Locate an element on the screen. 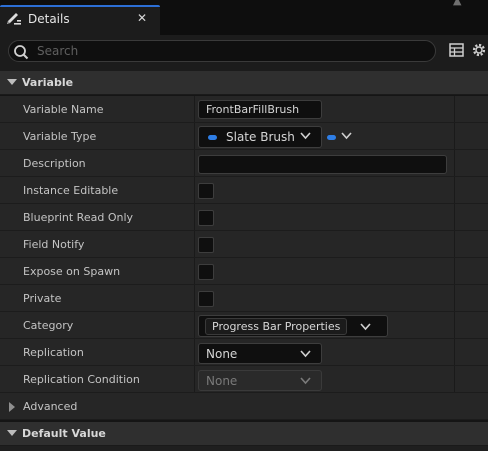  row-instance-editable: Instance Editable is located at coordinates (244, 190).